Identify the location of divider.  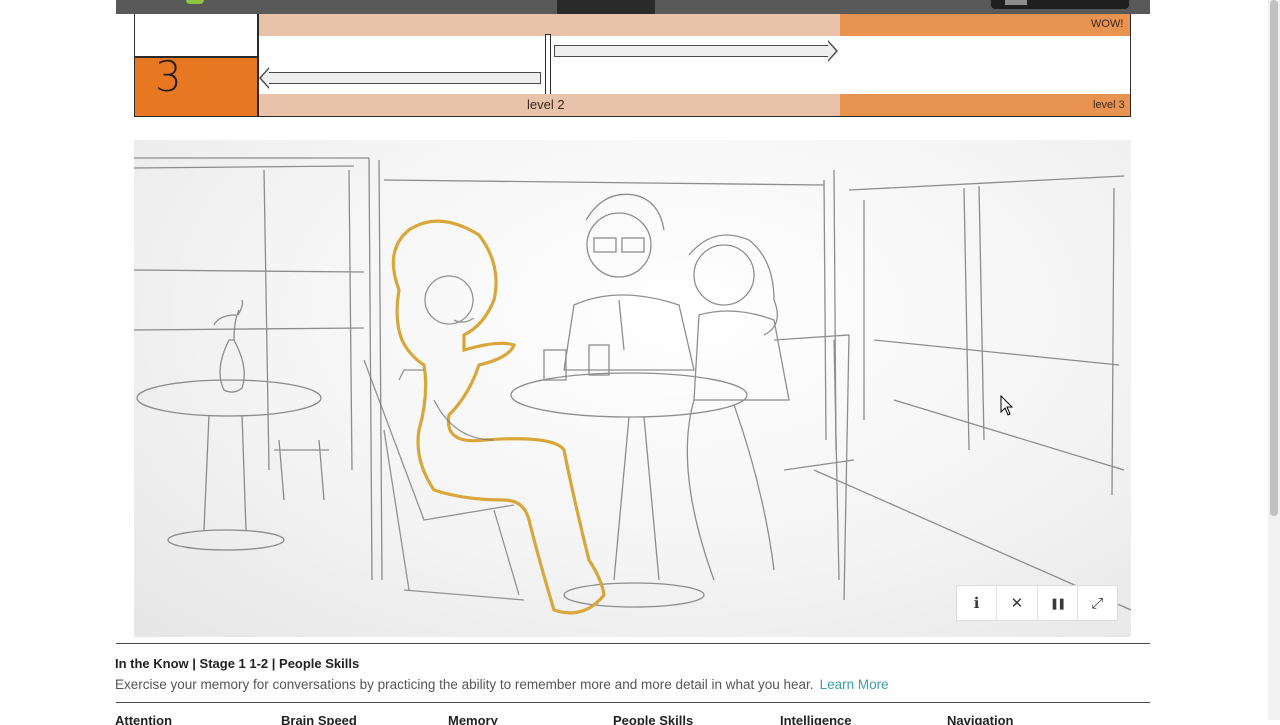
(633, 643).